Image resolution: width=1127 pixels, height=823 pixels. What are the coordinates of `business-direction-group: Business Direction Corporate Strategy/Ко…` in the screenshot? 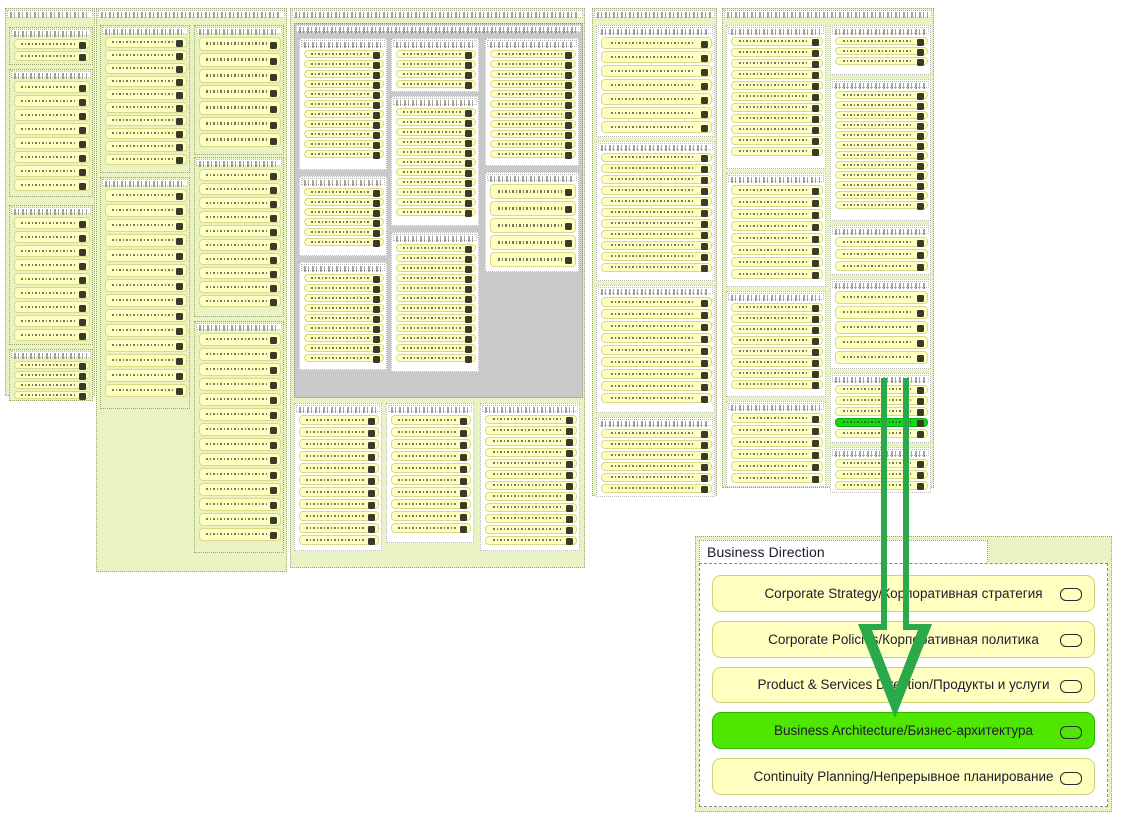 It's located at (903, 674).